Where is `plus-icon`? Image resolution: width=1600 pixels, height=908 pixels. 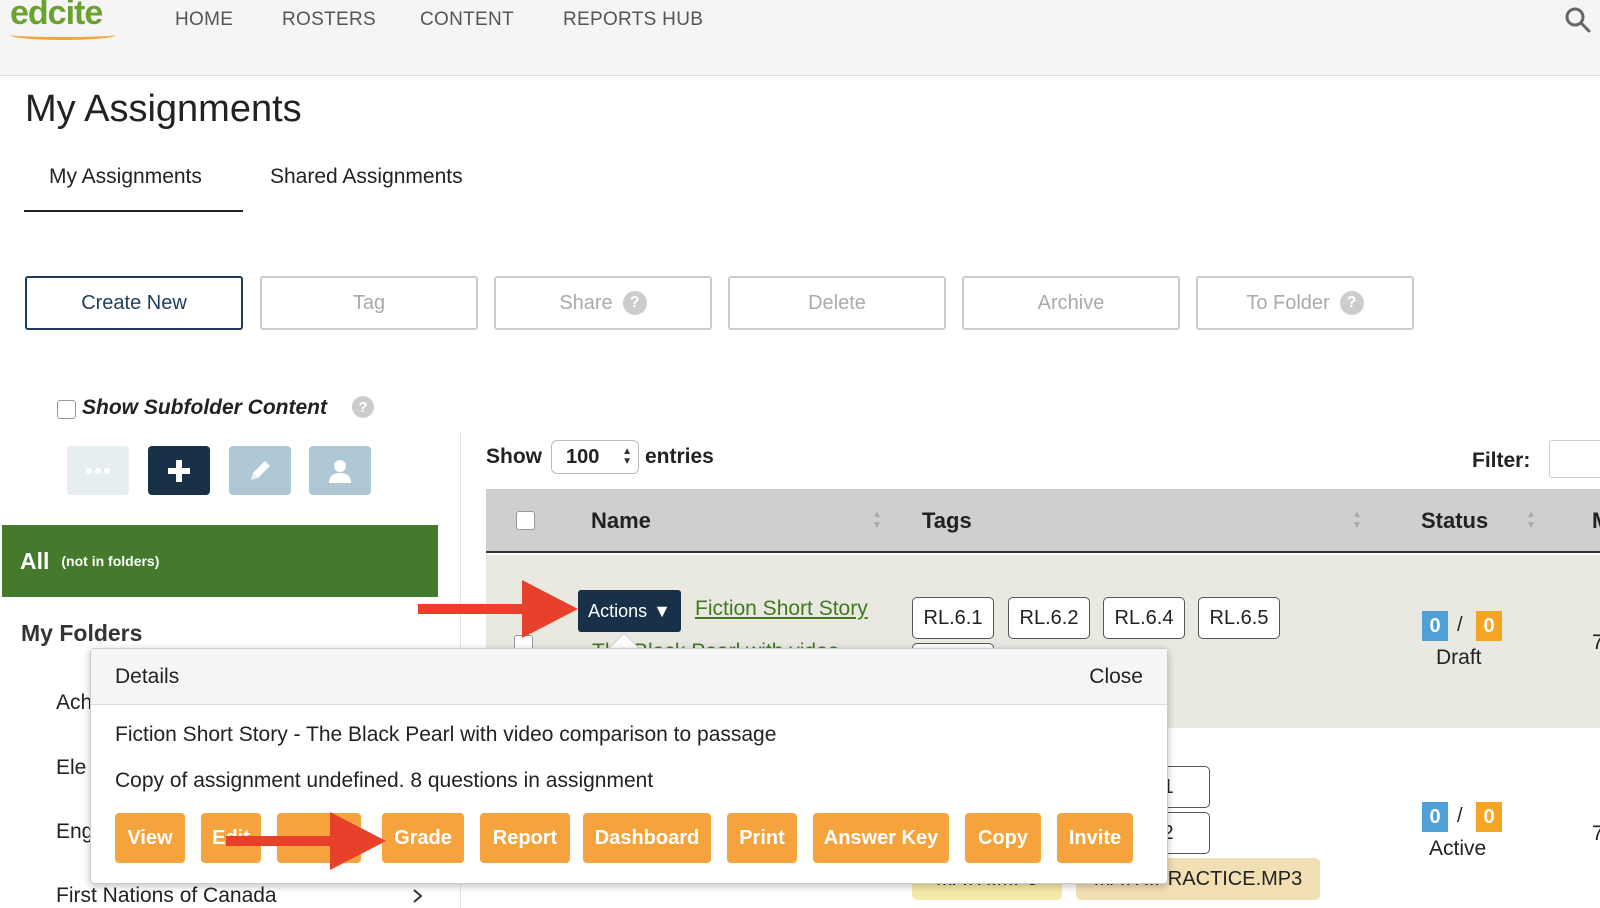 plus-icon is located at coordinates (179, 470).